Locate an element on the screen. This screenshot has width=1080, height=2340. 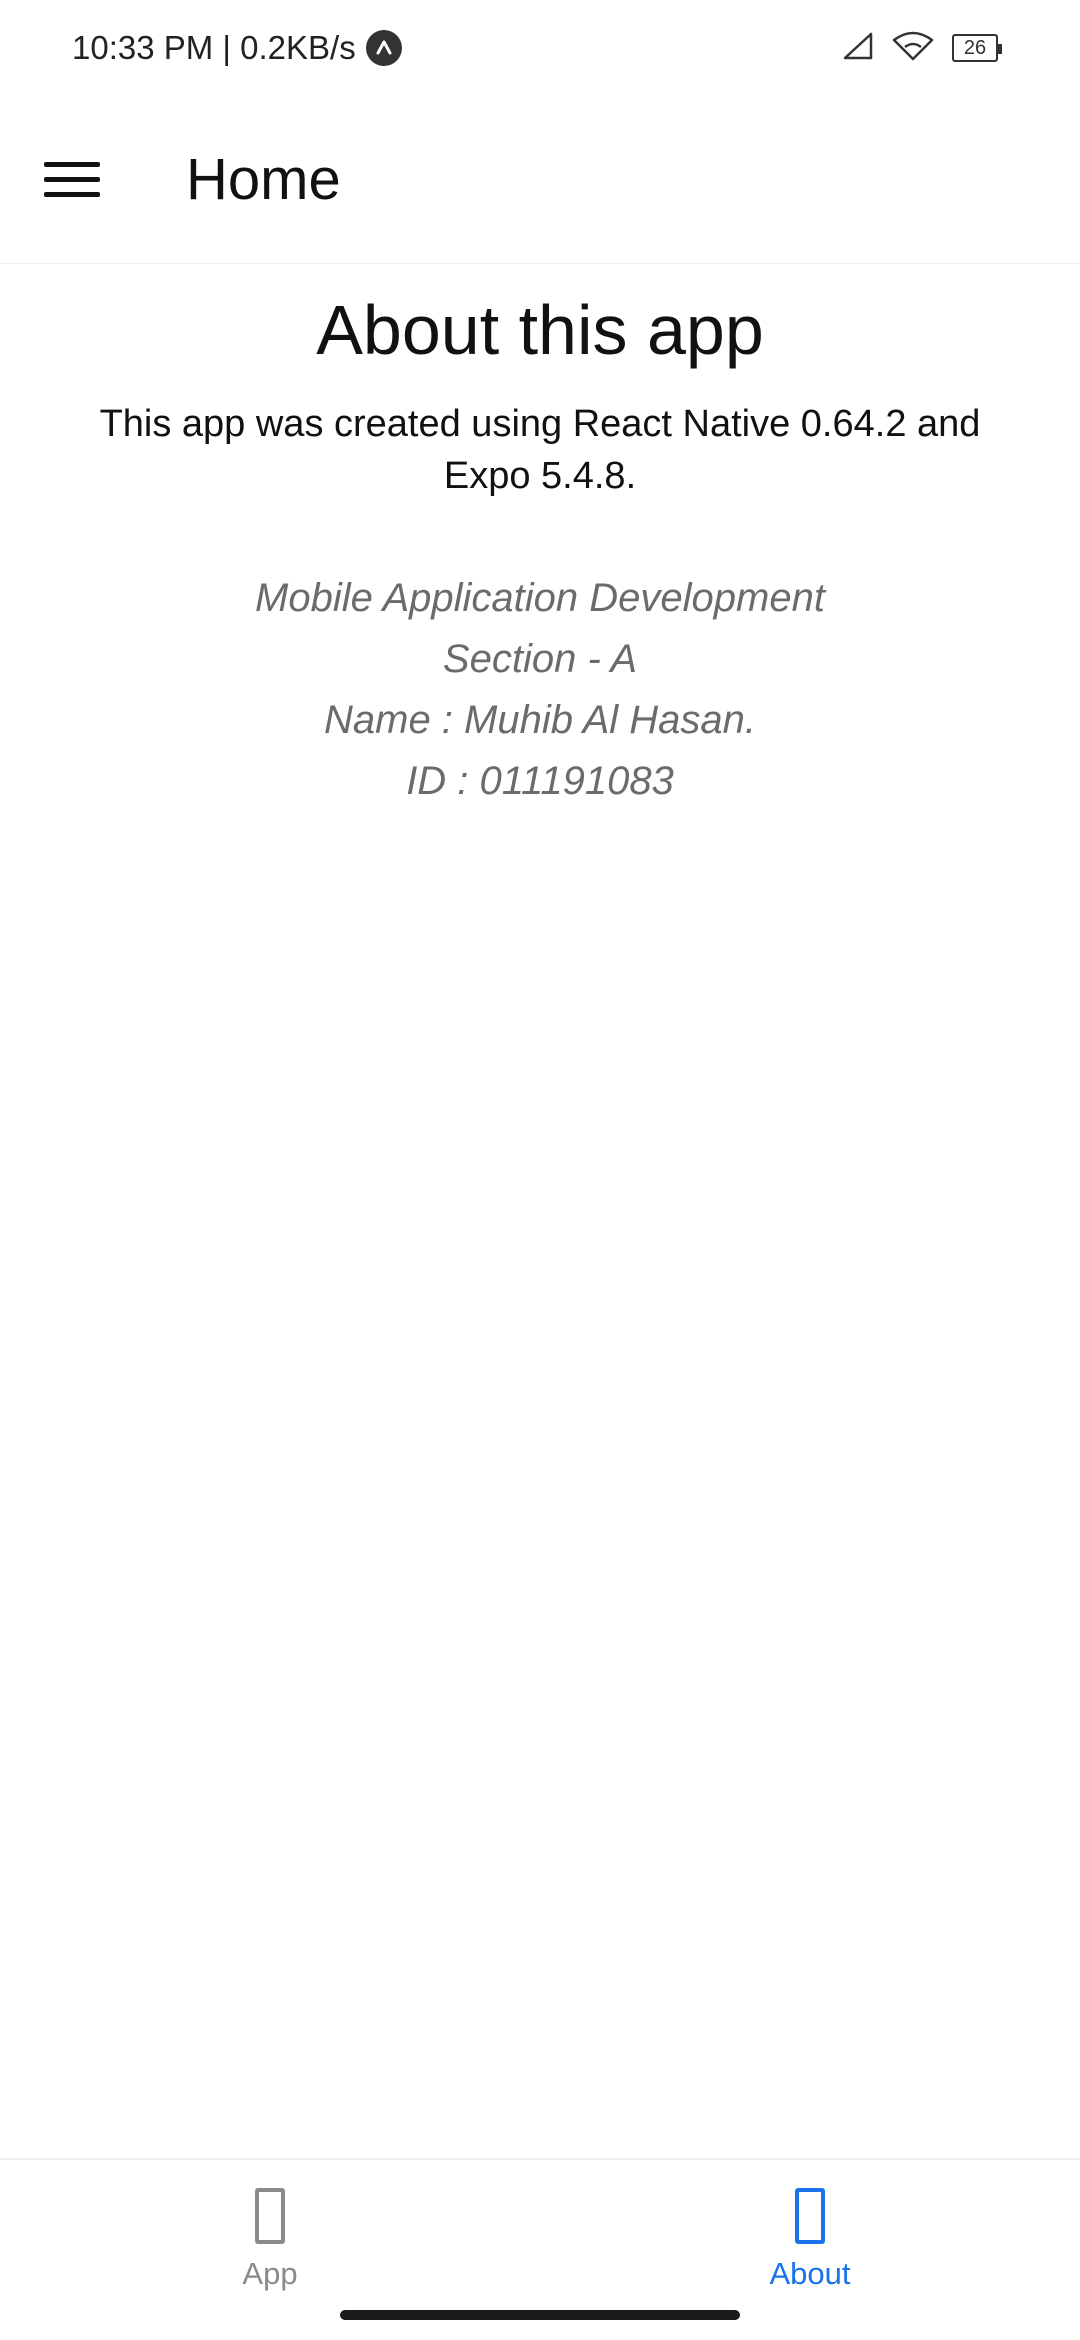
tab-label-about: About is located at coordinates (810, 2273).